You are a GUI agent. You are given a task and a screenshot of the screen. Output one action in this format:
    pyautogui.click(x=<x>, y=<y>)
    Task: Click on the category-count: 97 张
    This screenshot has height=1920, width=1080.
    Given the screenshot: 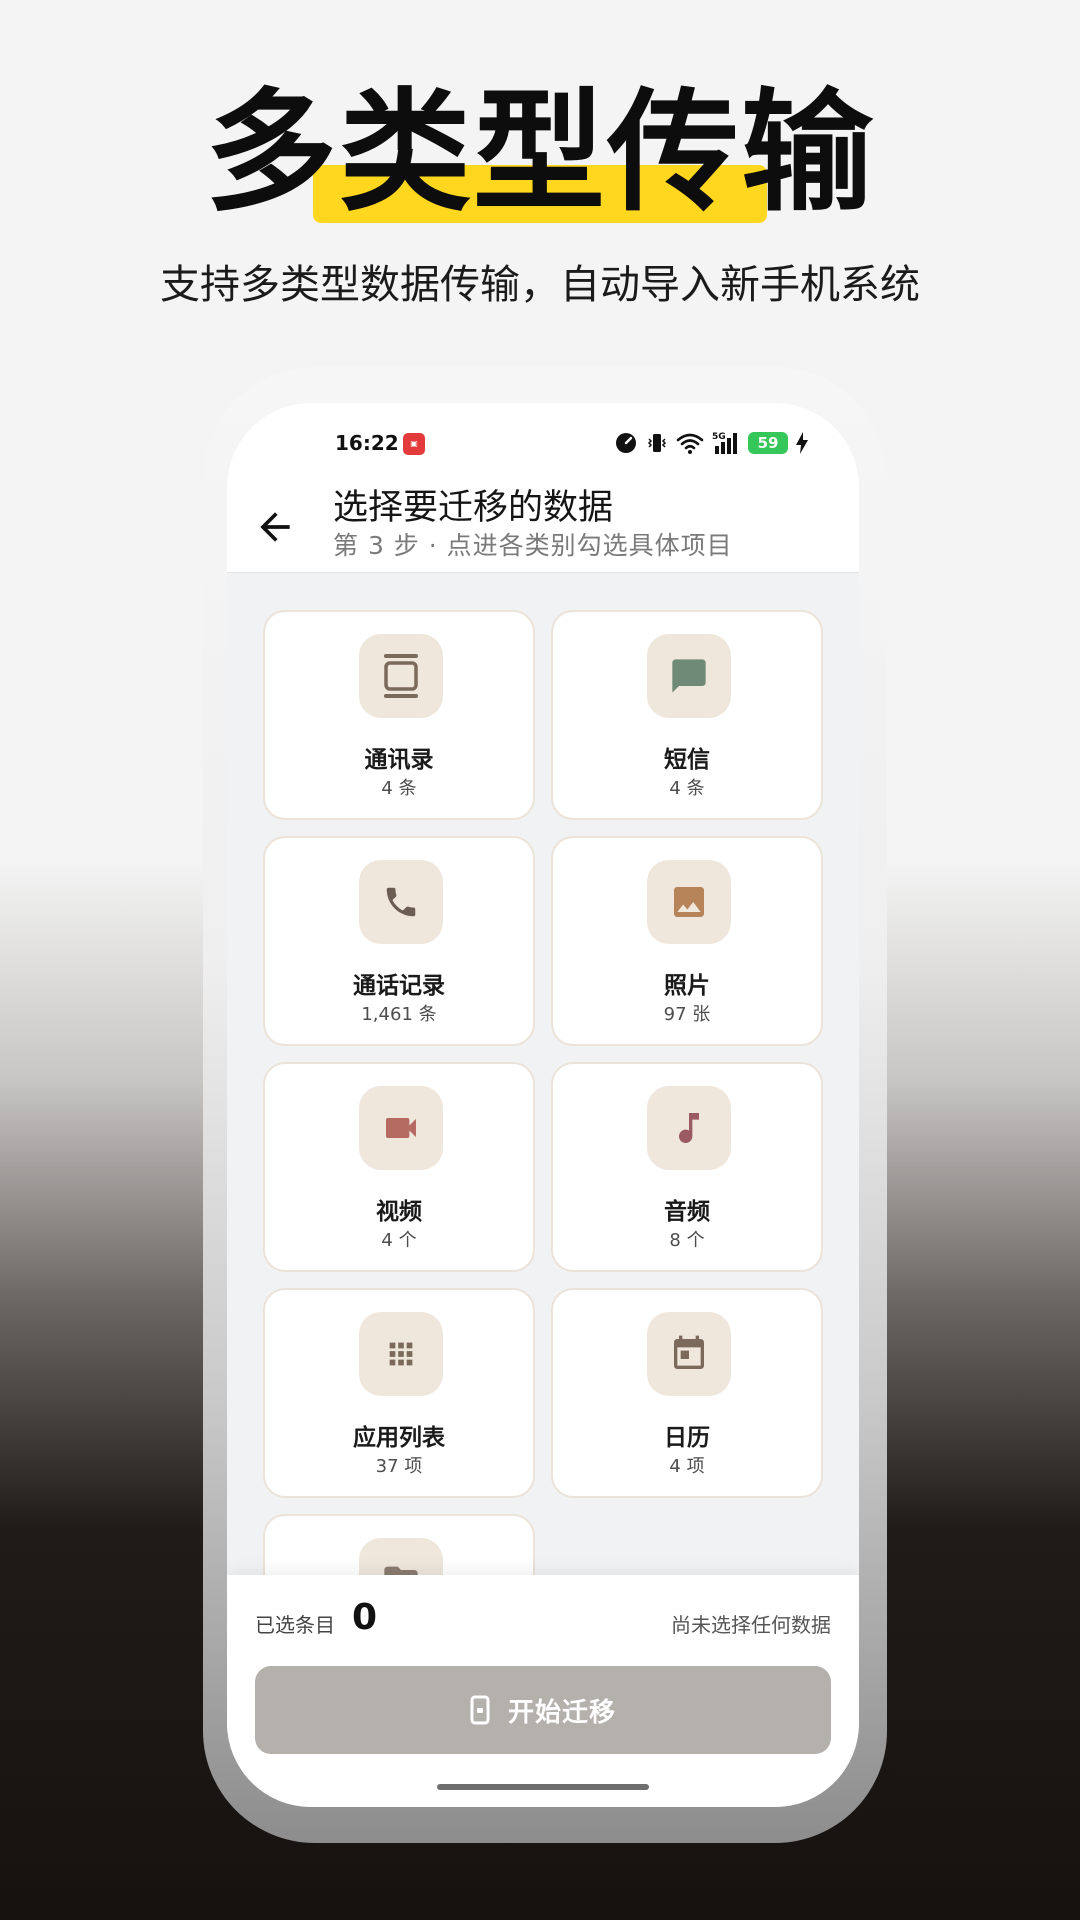 What is the action you would take?
    pyautogui.click(x=687, y=1014)
    